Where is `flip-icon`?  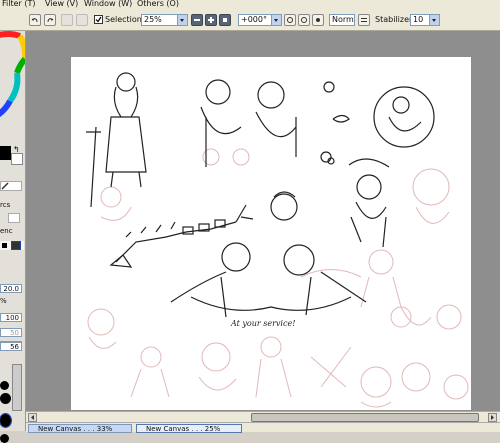 flip-icon is located at coordinates (364, 20).